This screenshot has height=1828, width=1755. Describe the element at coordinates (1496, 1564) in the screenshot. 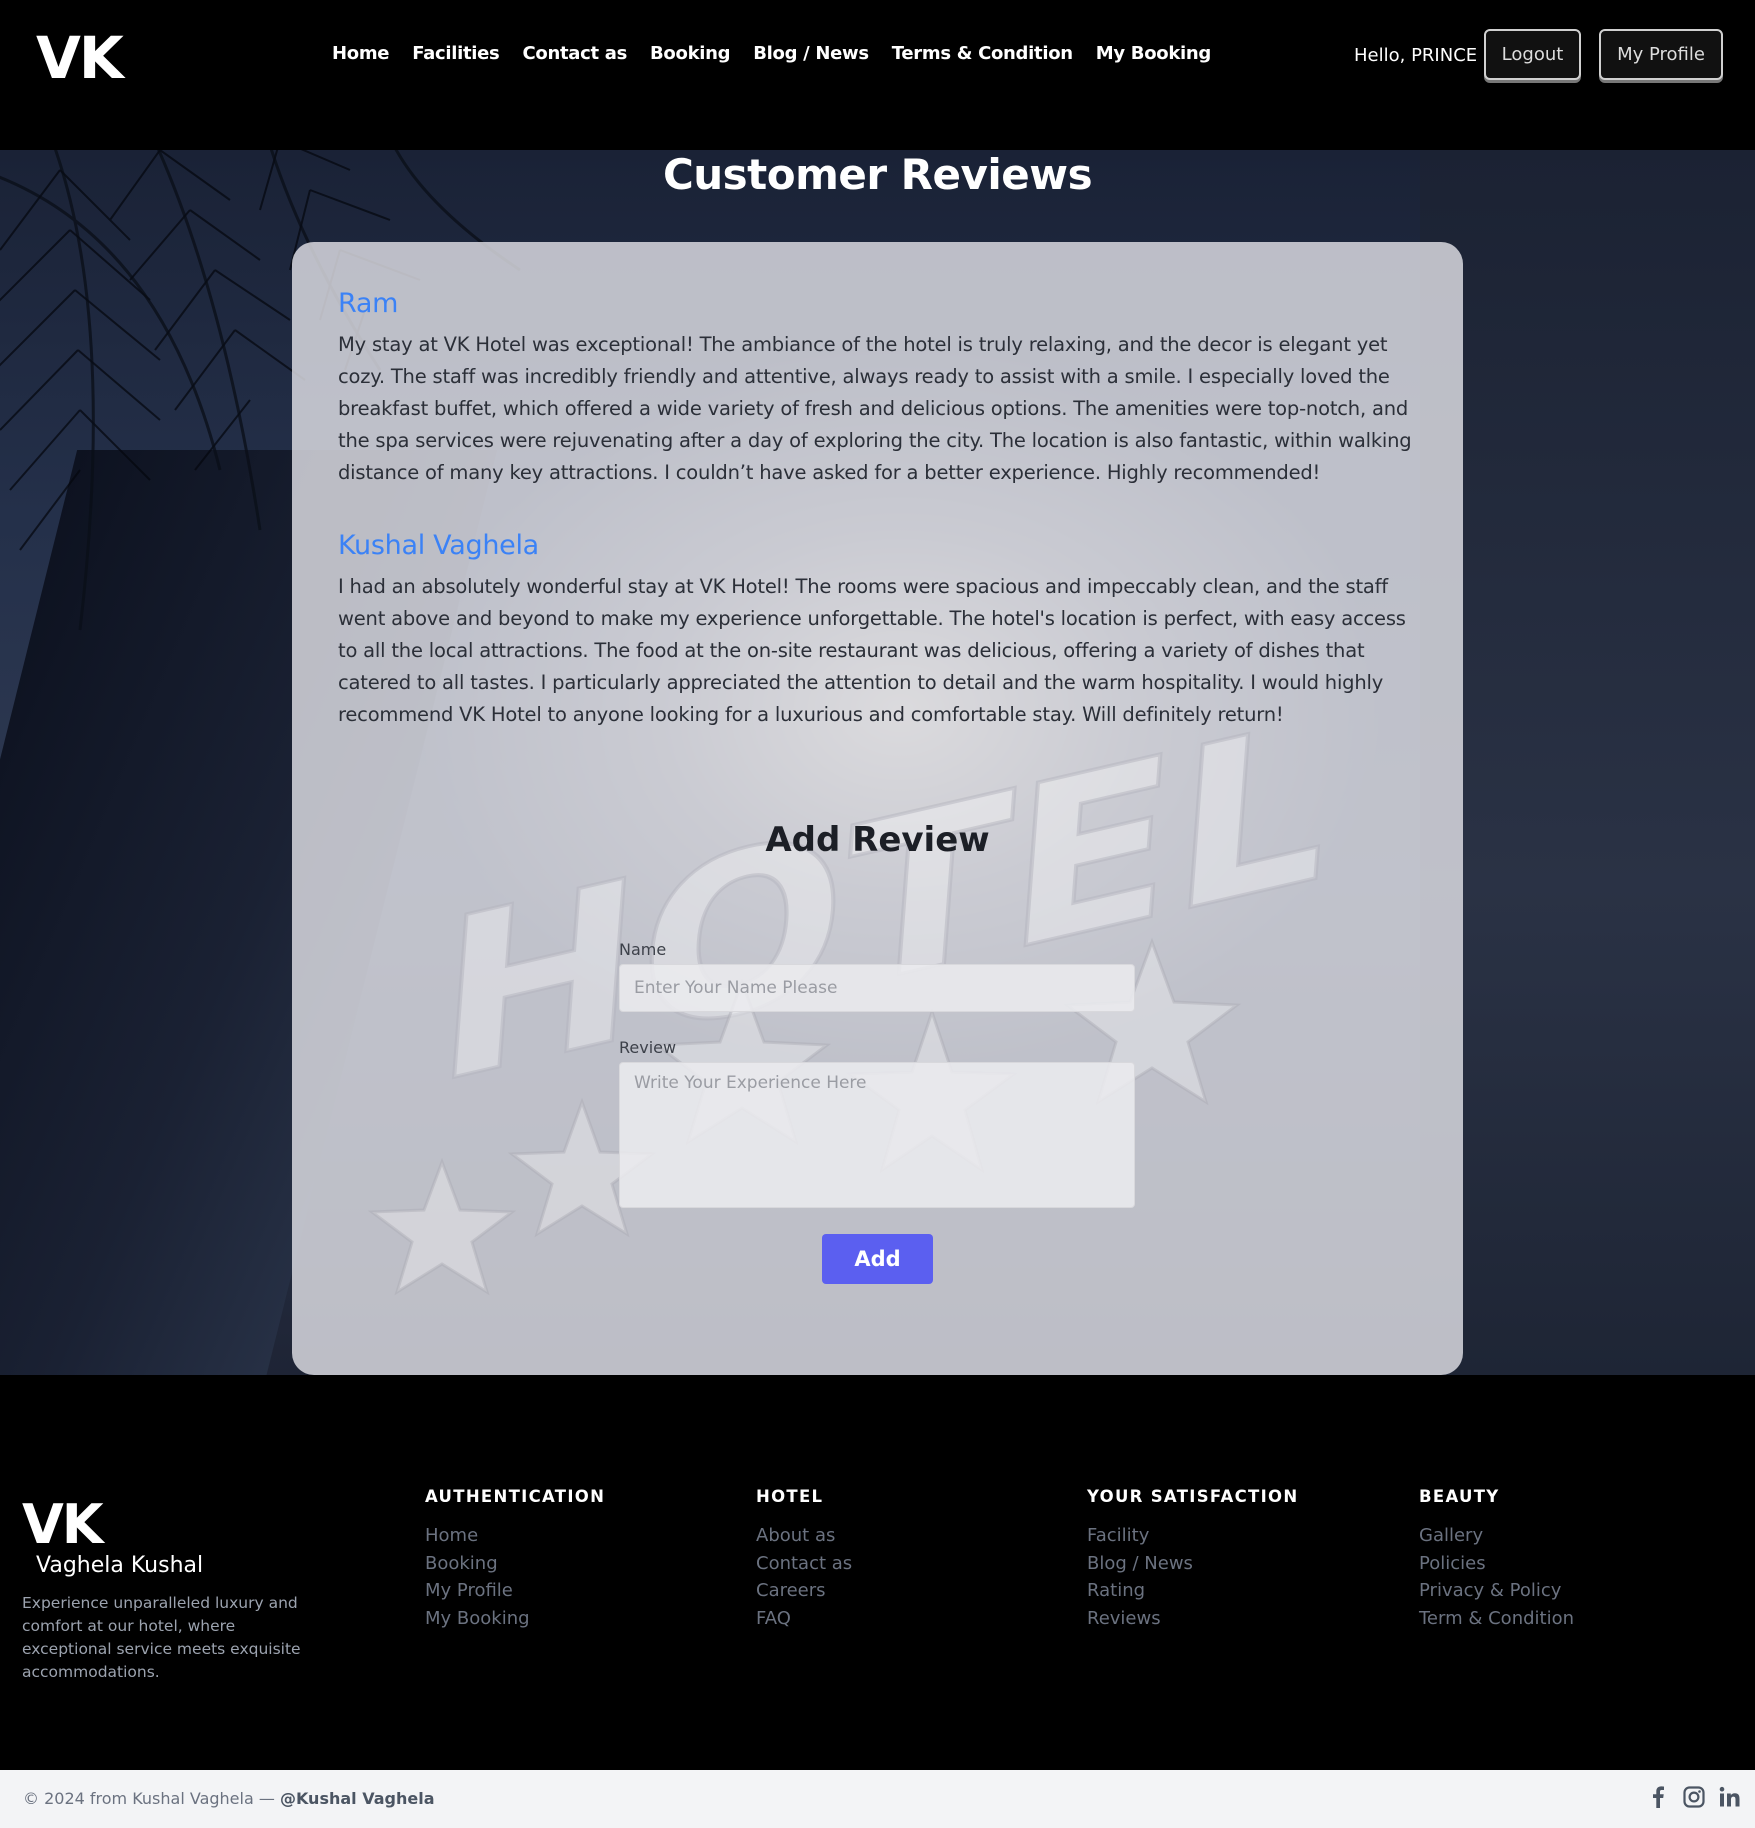

I see `footer-link-policies: Policies` at that location.